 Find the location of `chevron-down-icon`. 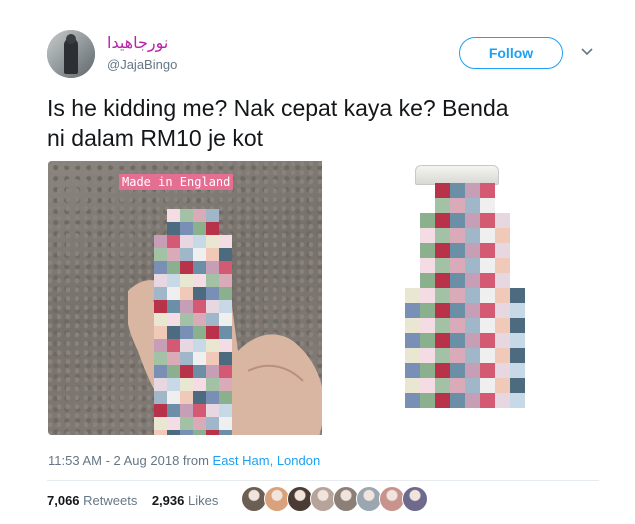

chevron-down-icon is located at coordinates (587, 52).